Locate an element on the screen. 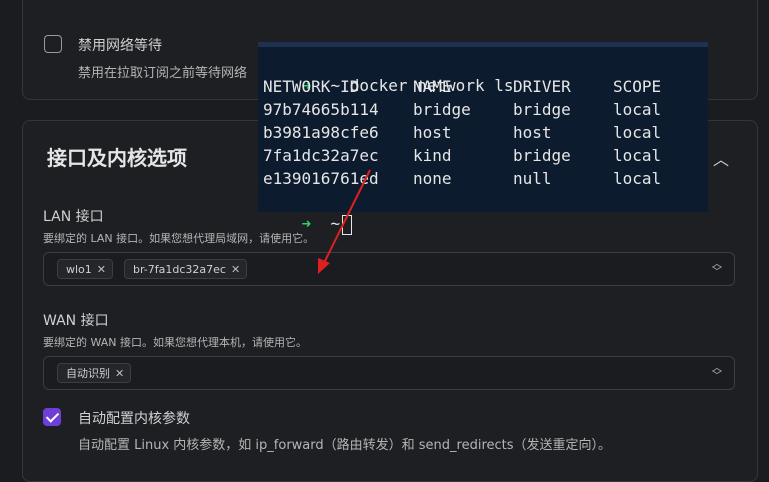 This screenshot has height=482, width=769. terminal-row: 7fa1dc32a7ec kind bridge local is located at coordinates (483, 156).